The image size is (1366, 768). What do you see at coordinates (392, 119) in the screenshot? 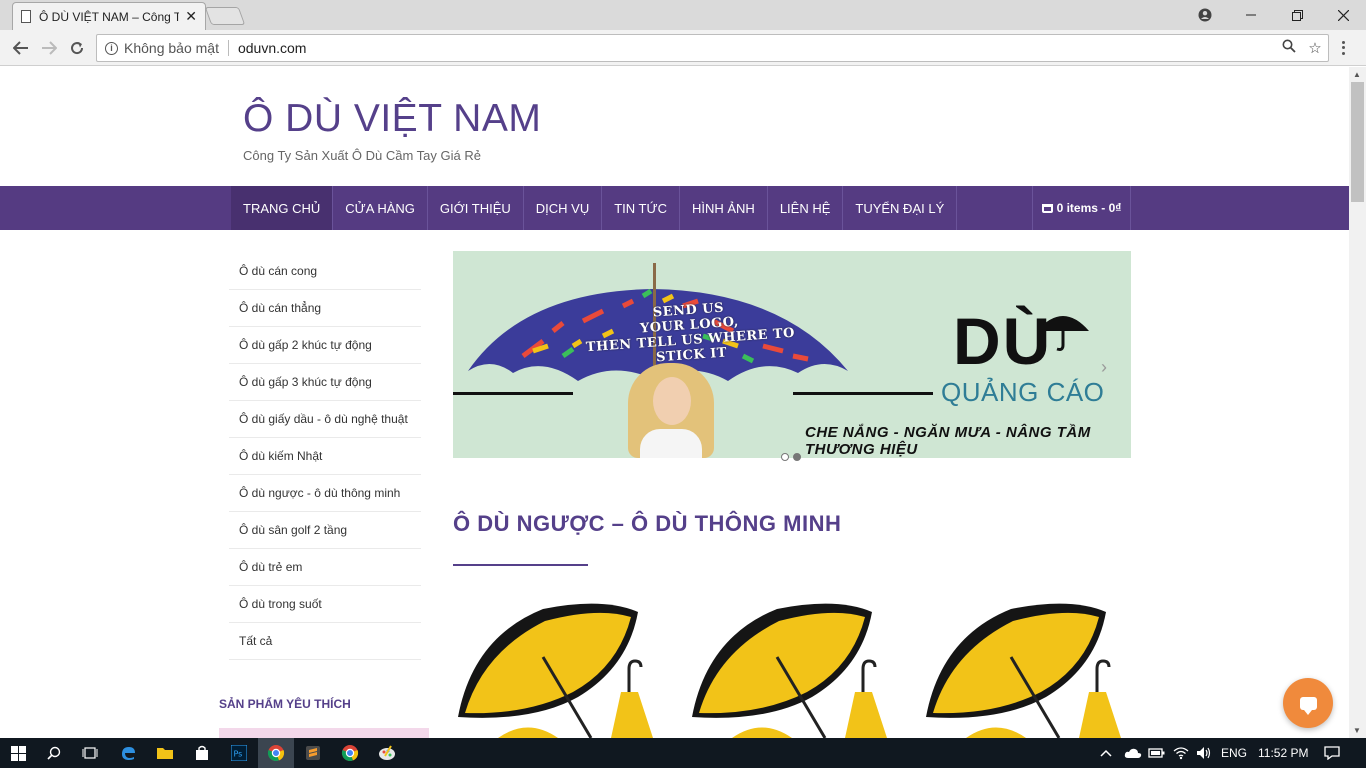
I see `site-title: Ô DÙ VIỆT NAM` at bounding box center [392, 119].